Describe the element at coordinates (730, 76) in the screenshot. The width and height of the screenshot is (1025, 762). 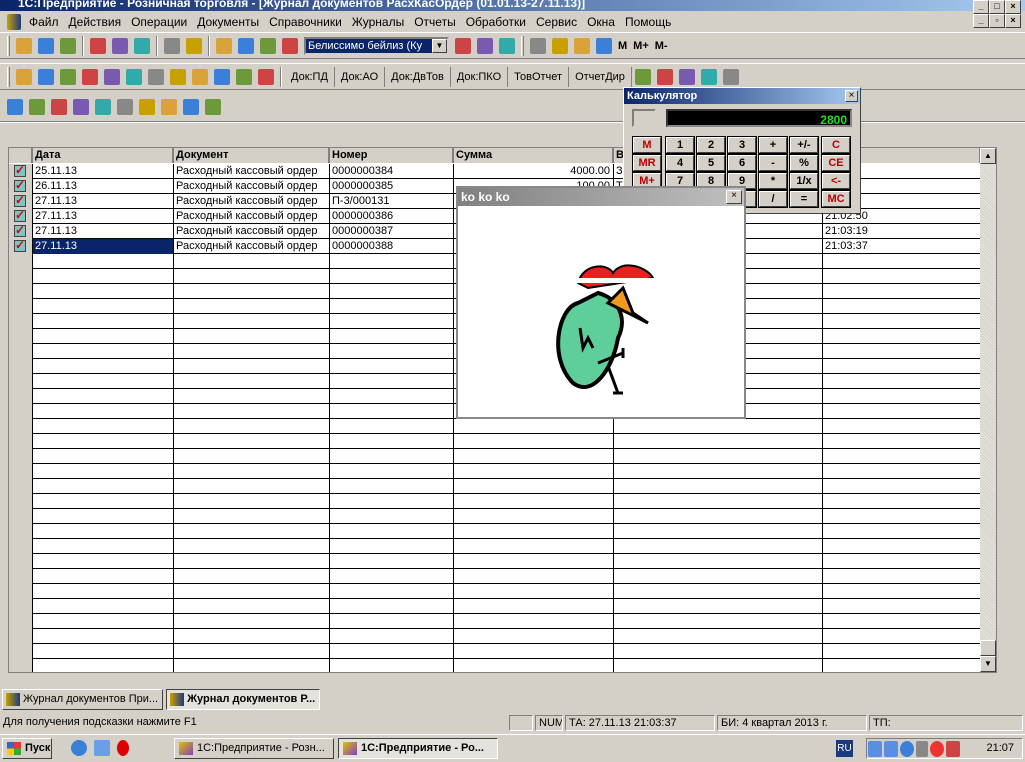
I see `journal-icon` at that location.